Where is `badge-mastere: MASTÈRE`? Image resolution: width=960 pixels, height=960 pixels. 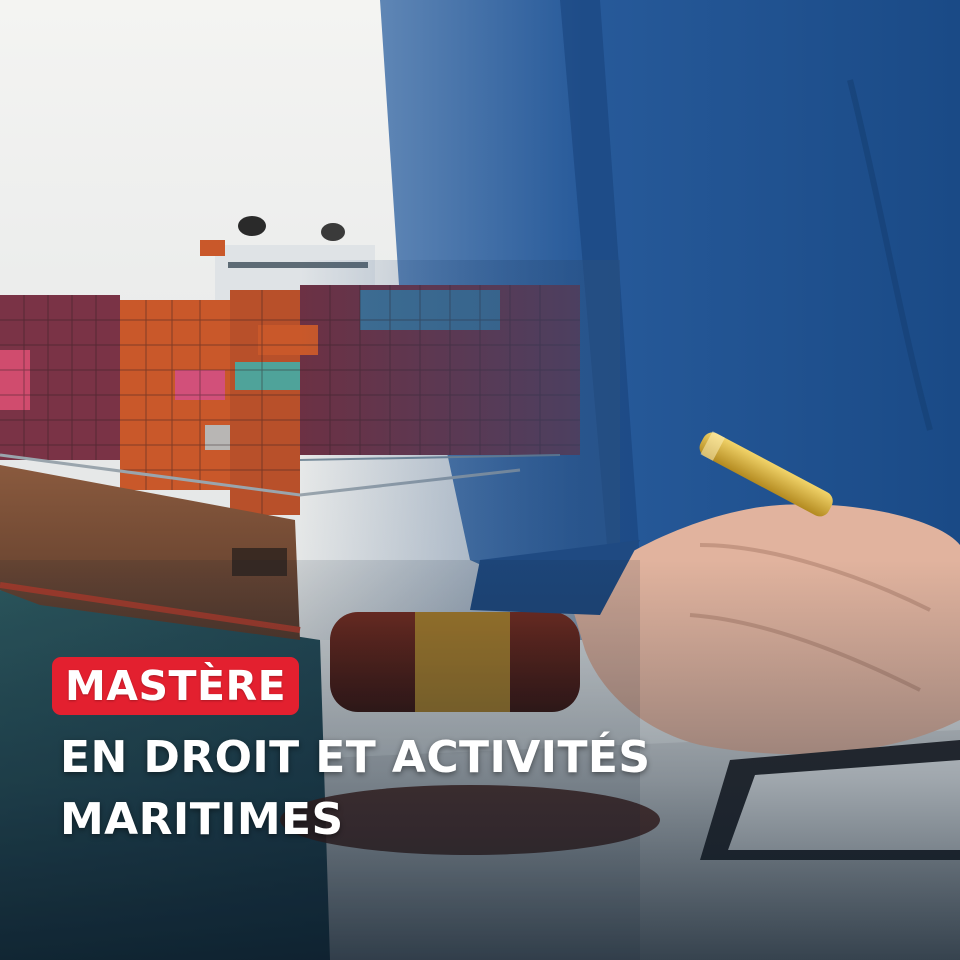
badge-mastere: MASTÈRE is located at coordinates (176, 686).